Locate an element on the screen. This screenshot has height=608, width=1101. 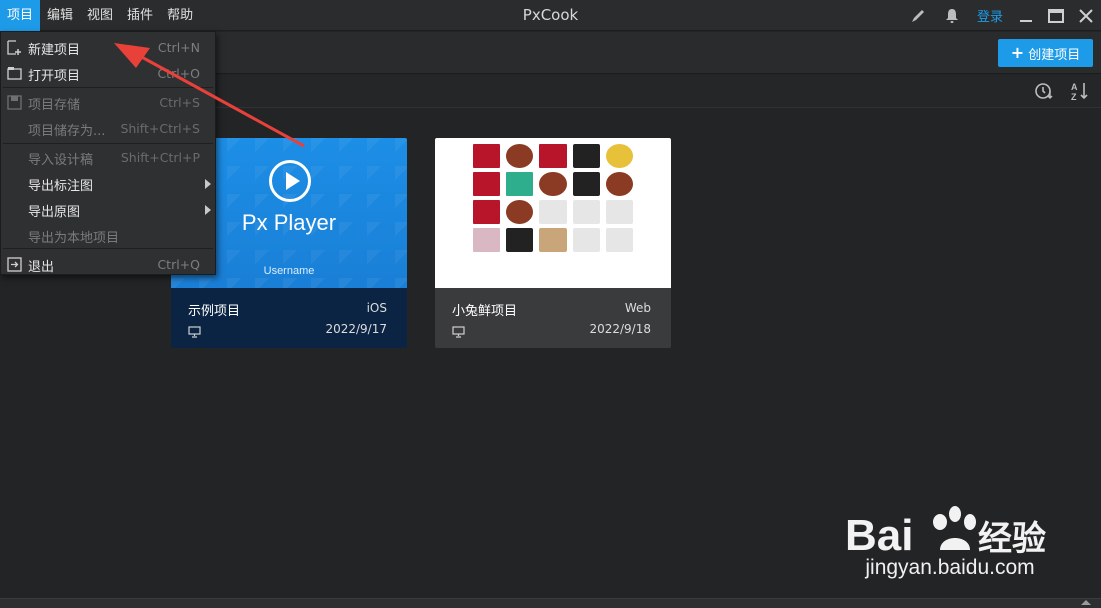
menu-item-shortcut: Shift+Ctrl+P is located at coordinates (160, 157).